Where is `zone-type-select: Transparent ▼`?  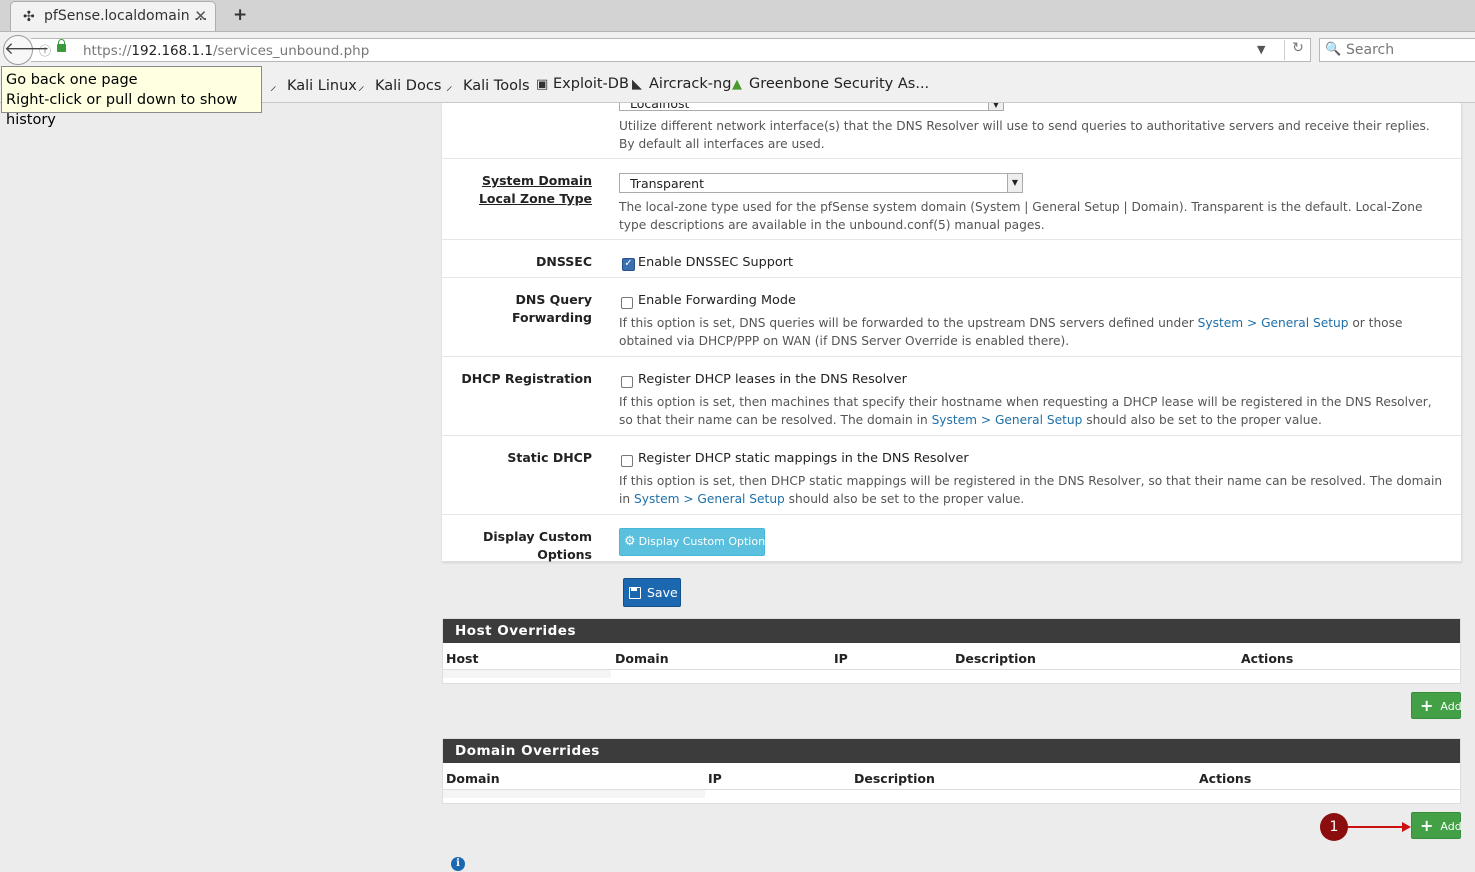 zone-type-select: Transparent ▼ is located at coordinates (821, 183).